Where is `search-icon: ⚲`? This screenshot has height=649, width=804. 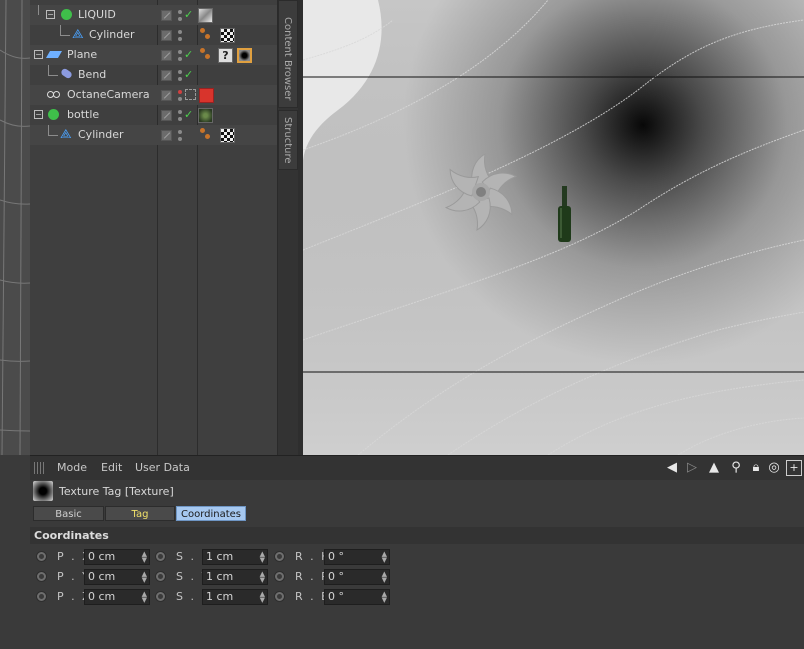 search-icon: ⚲ is located at coordinates (736, 468).